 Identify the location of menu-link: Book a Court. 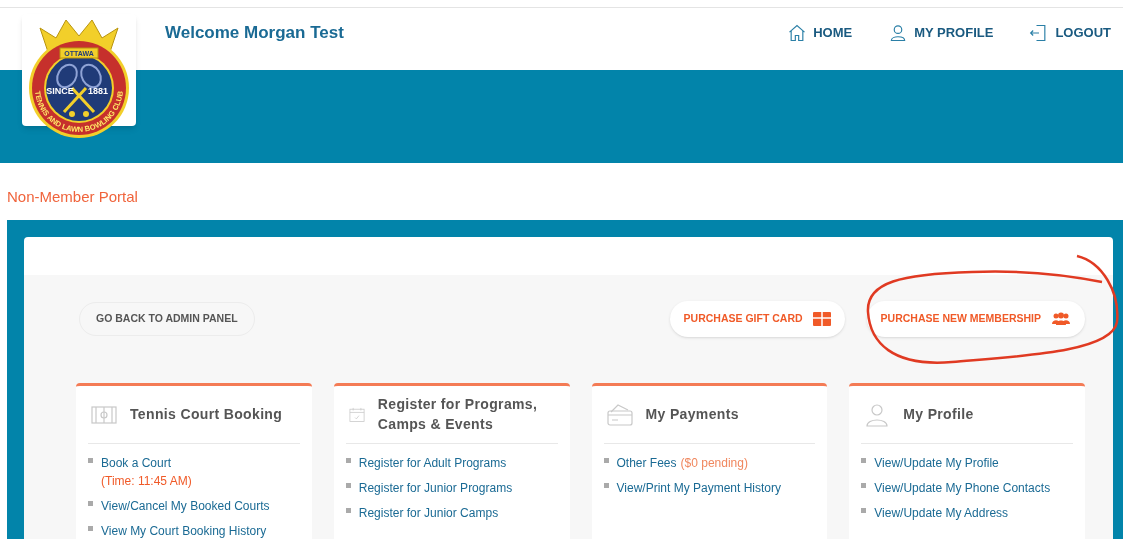
(136, 463).